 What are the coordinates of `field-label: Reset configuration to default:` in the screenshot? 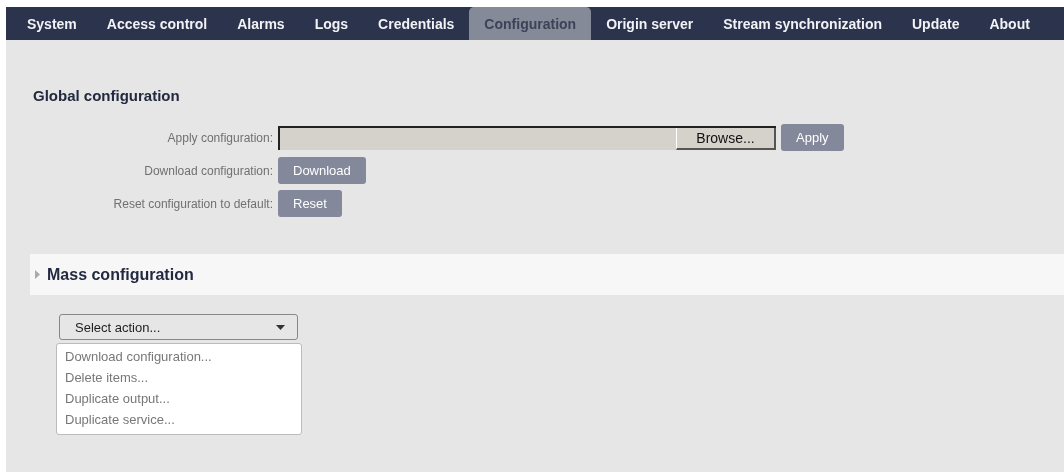 It's located at (193, 203).